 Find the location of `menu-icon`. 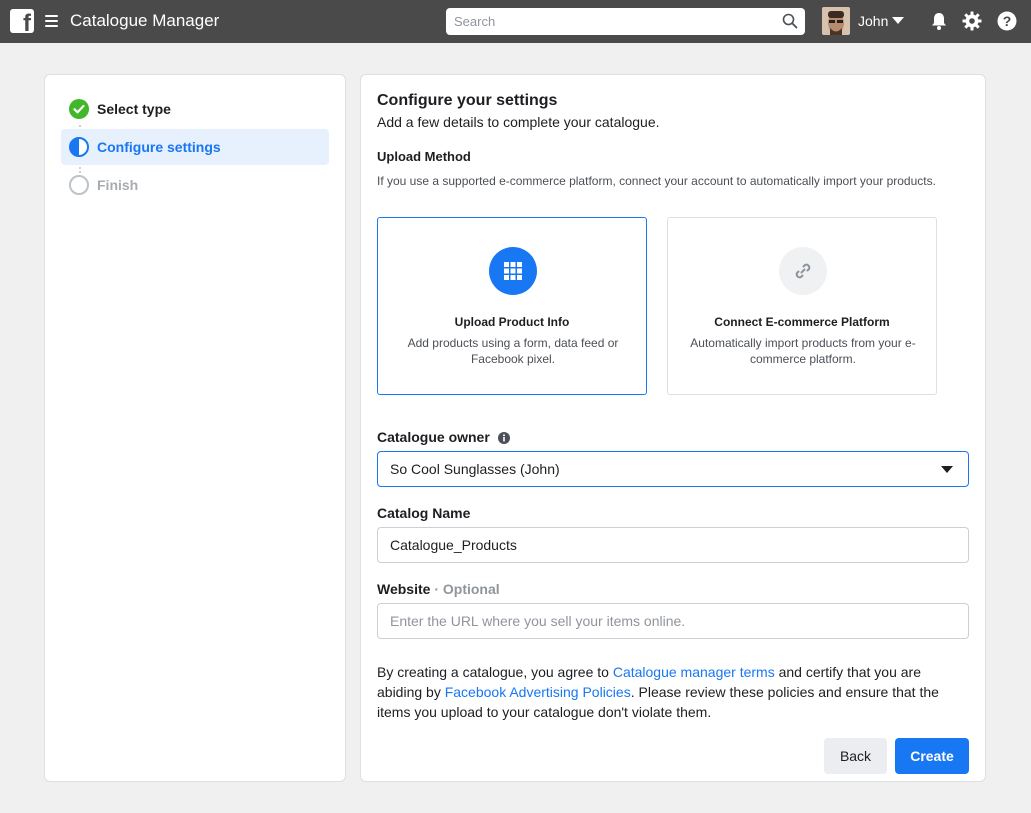

menu-icon is located at coordinates (51, 21).